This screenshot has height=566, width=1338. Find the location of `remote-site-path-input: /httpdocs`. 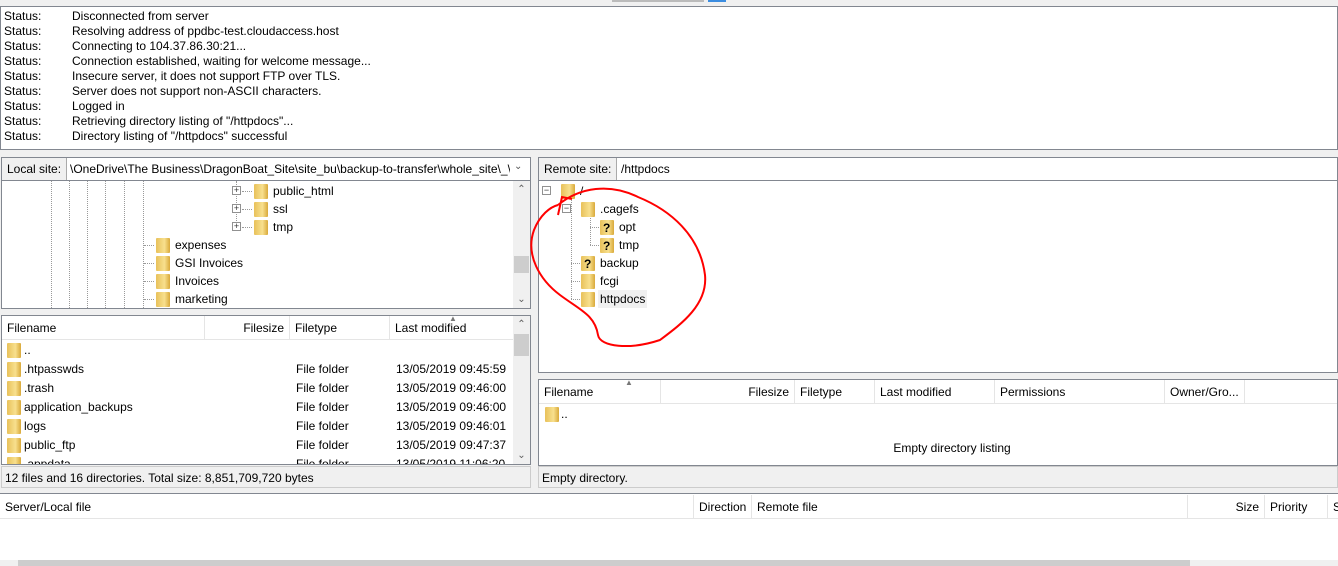

remote-site-path-input: /httpdocs is located at coordinates (971, 169).